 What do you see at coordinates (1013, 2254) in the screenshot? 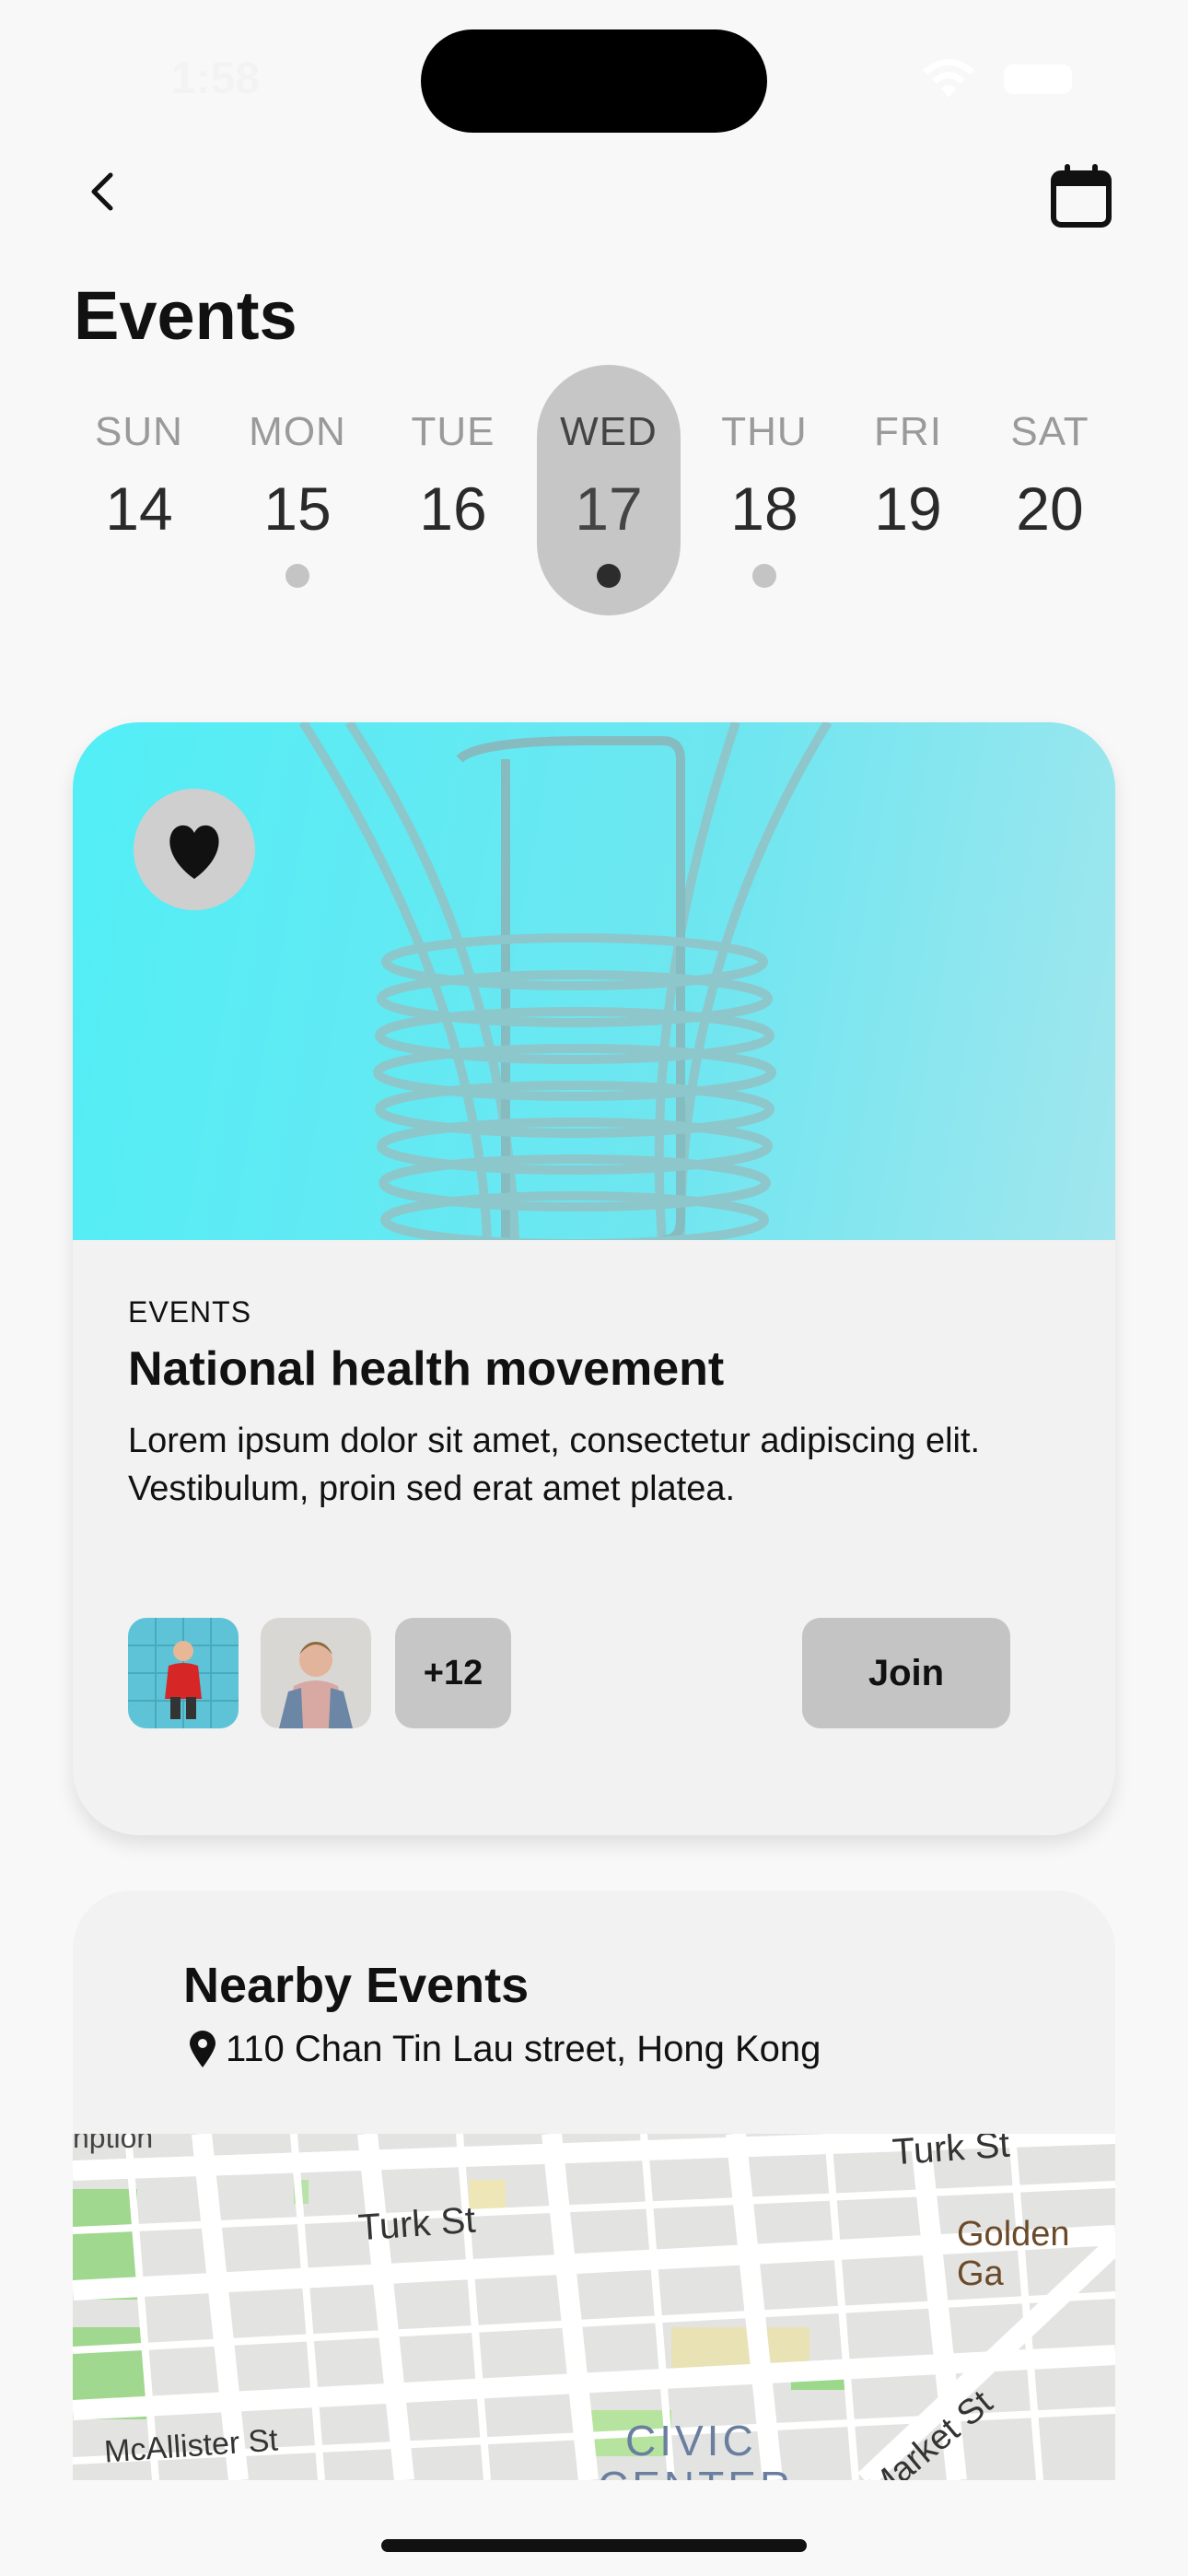
I see `map-label: Golden Ga` at bounding box center [1013, 2254].